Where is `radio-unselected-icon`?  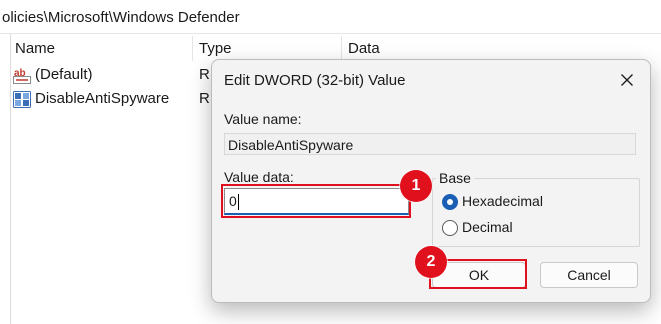 radio-unselected-icon is located at coordinates (450, 228).